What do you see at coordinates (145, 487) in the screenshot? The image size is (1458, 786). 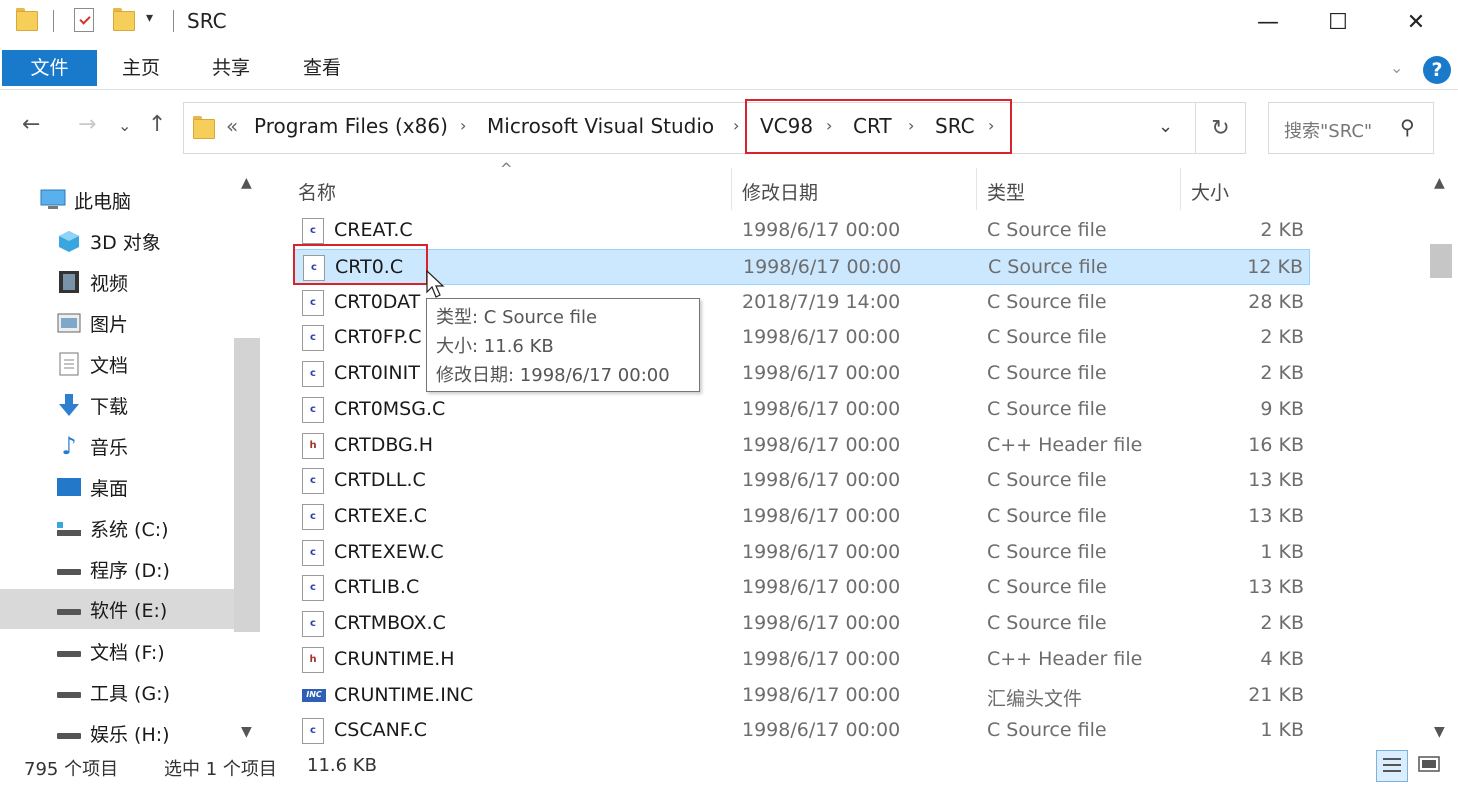 I see `sidebar-item-desktop: 桌面` at bounding box center [145, 487].